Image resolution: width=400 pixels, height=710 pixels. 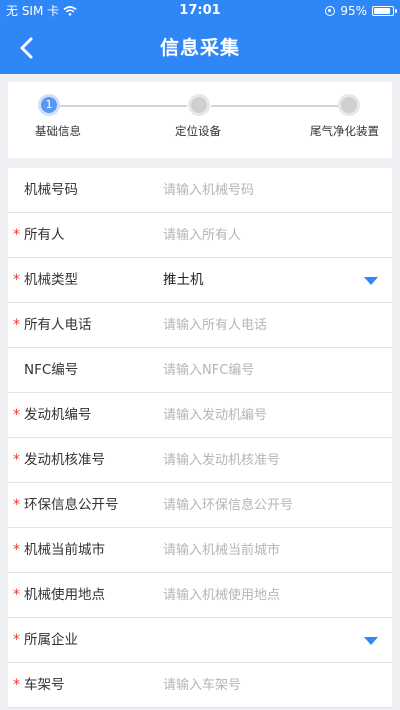 I want to click on field-owner-phone: * 所有人电话, so click(x=200, y=325).